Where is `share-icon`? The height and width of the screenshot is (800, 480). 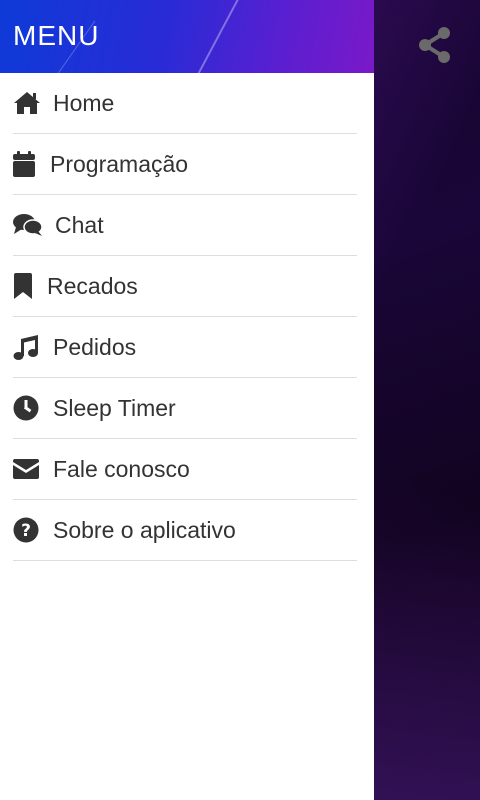
share-icon is located at coordinates (435, 47).